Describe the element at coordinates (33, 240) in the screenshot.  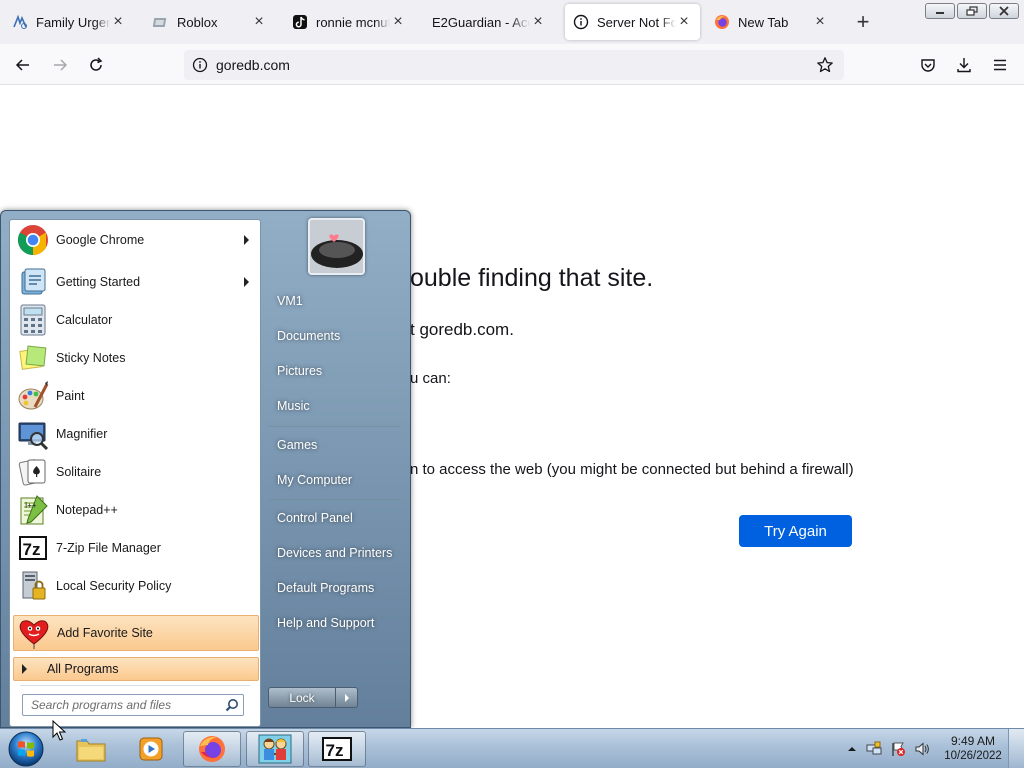
I see `chrome-icon` at that location.